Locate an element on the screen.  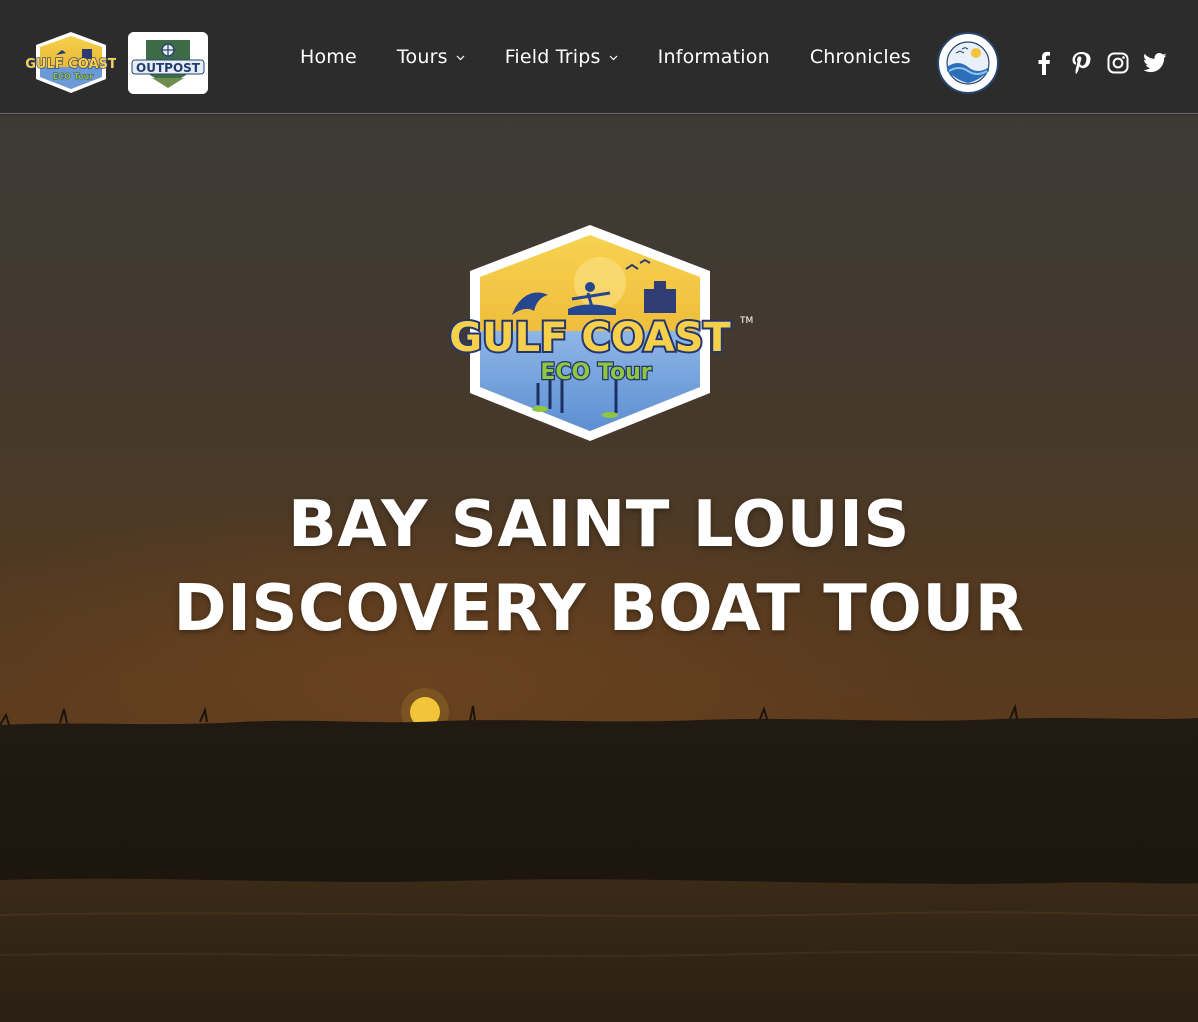
small-logo-subtitle: ECO Tour is located at coordinates (73, 76).